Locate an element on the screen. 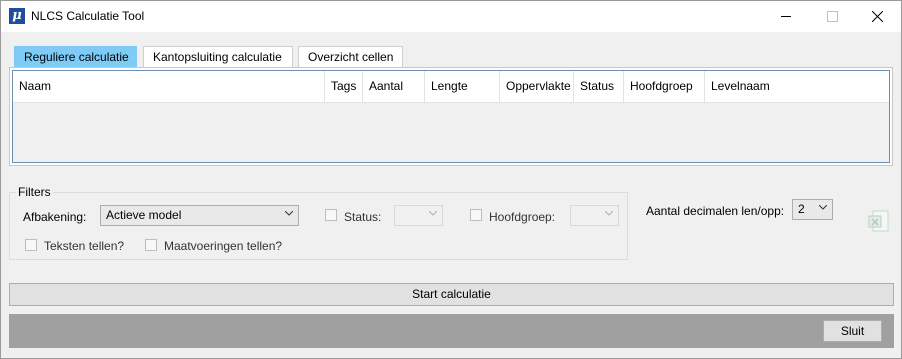  app-logo-icon: μ is located at coordinates (17, 16).